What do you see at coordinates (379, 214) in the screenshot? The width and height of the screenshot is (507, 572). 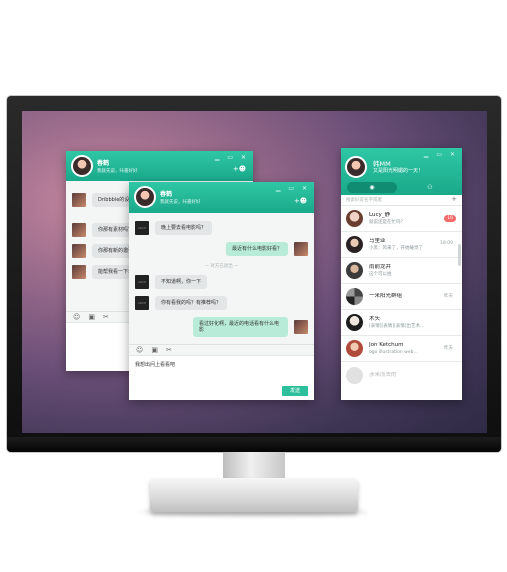 I see `contact-name: Lucy_静` at bounding box center [379, 214].